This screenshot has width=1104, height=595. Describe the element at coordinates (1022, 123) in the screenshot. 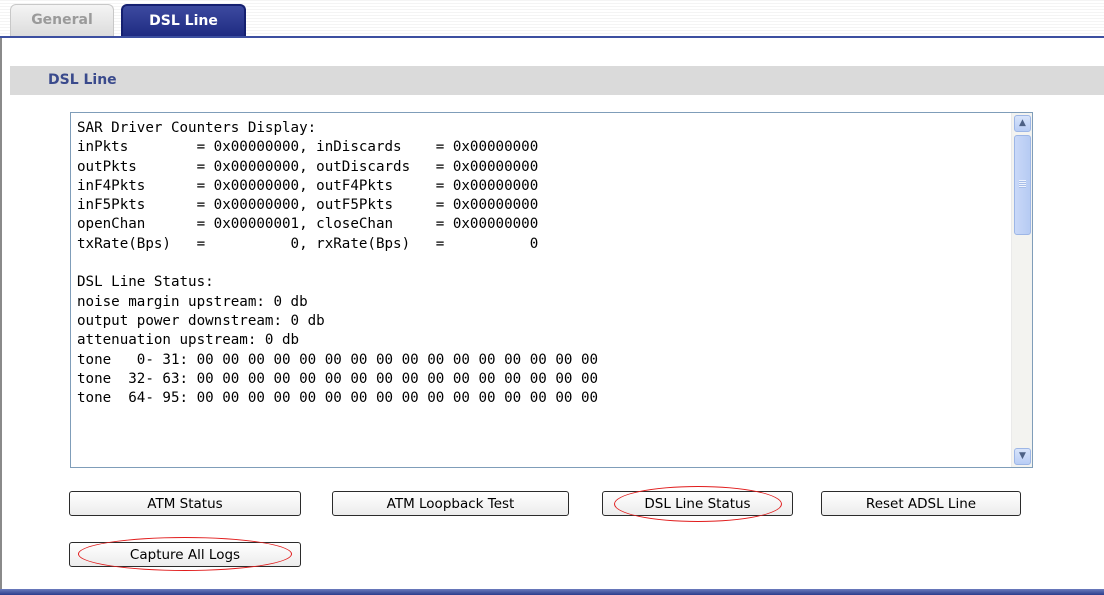

I see `scroll-up-arrow-icon: ▲` at that location.